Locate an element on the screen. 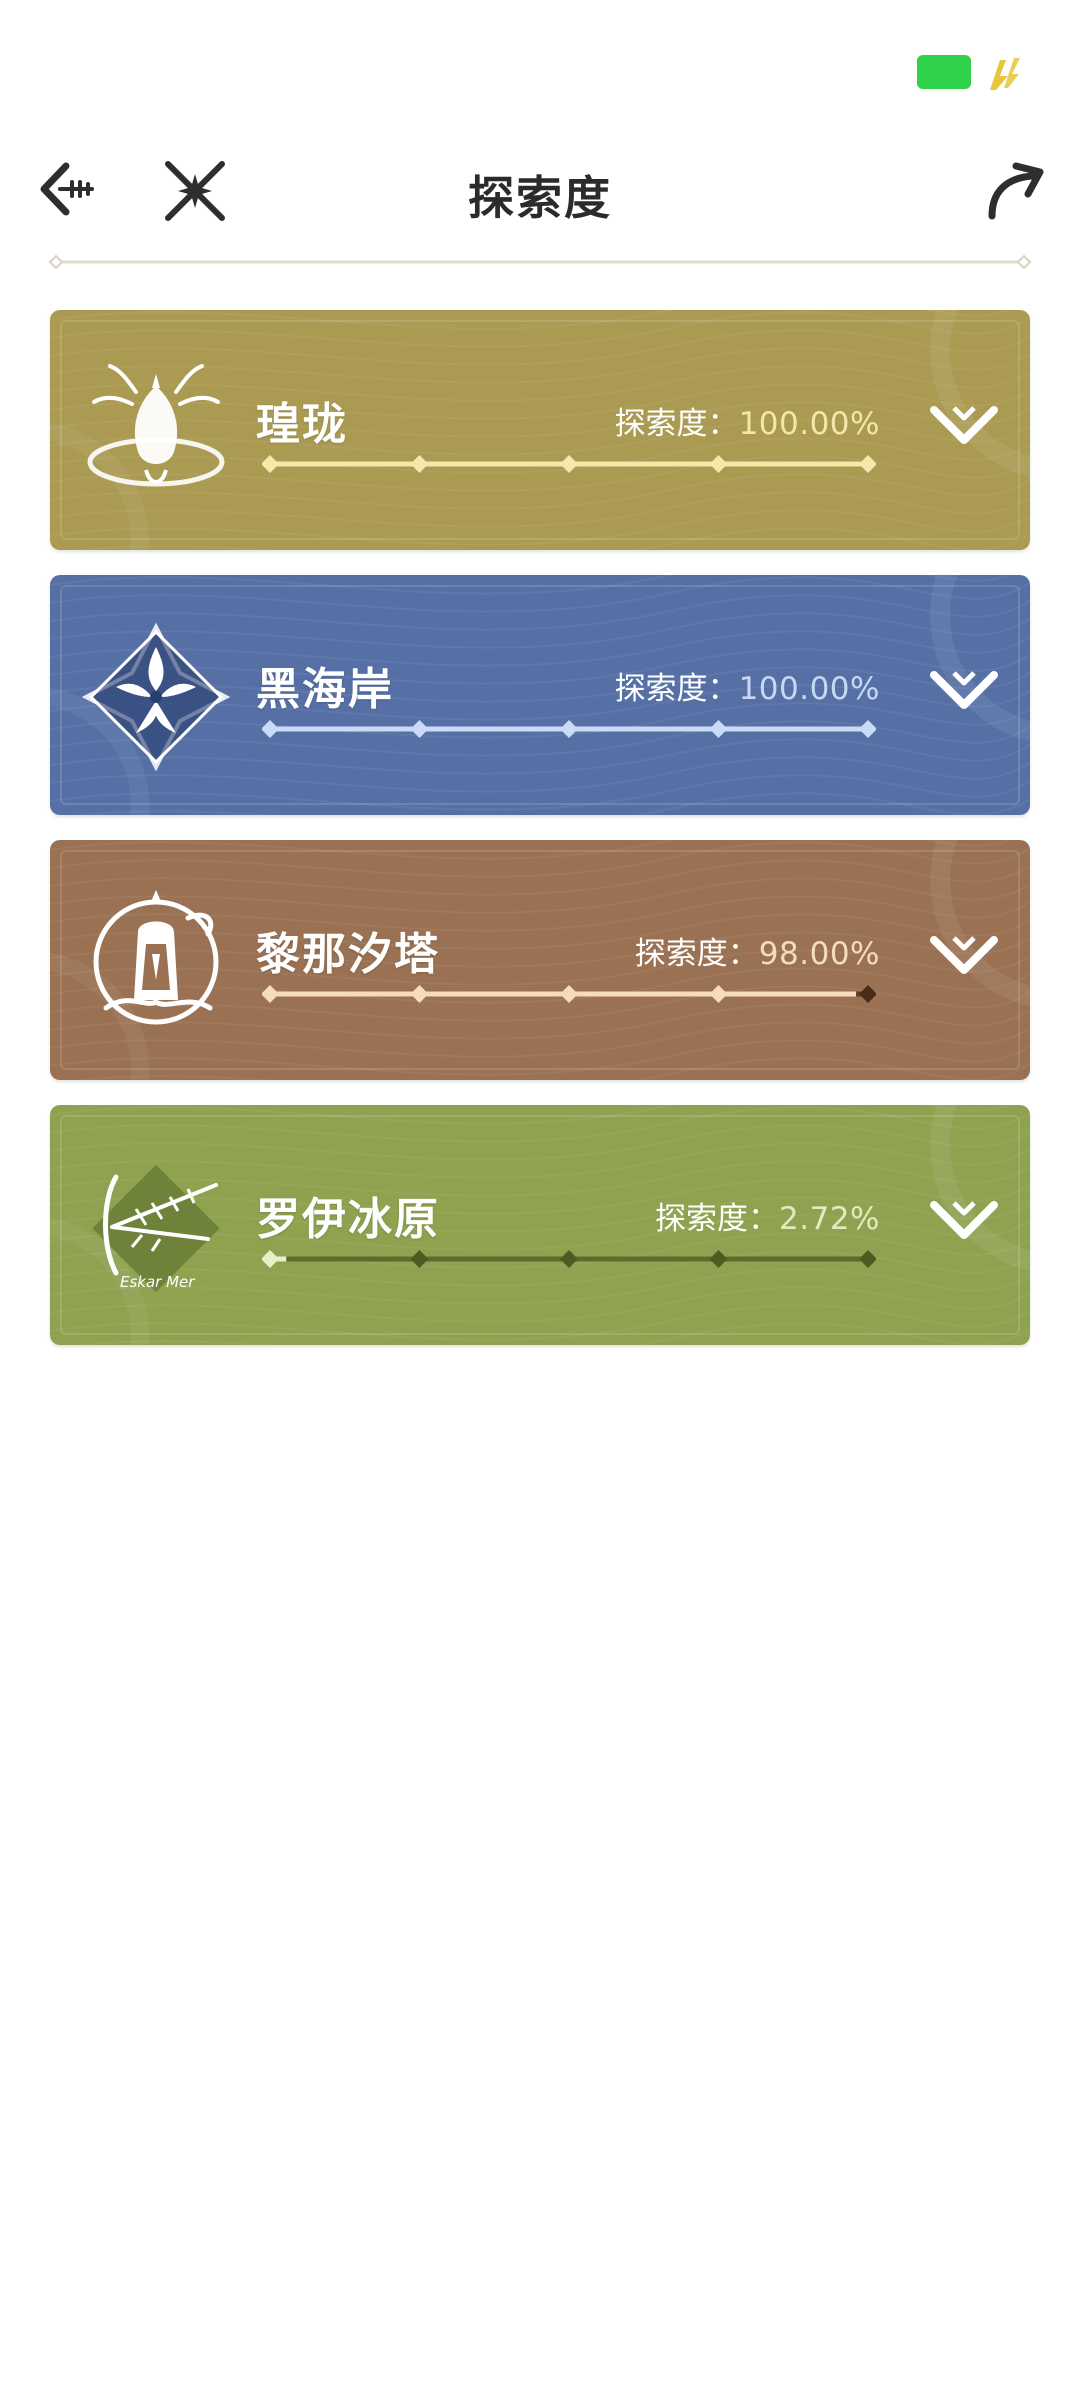 Image resolution: width=1080 pixels, height=2400 pixels. dragon-emblem-icon is located at coordinates (156, 425).